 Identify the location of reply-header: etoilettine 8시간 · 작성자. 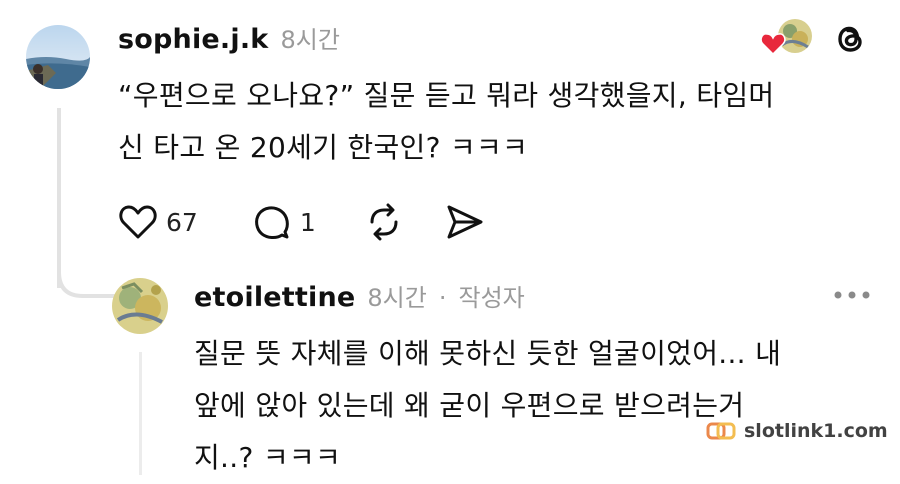
(359, 295).